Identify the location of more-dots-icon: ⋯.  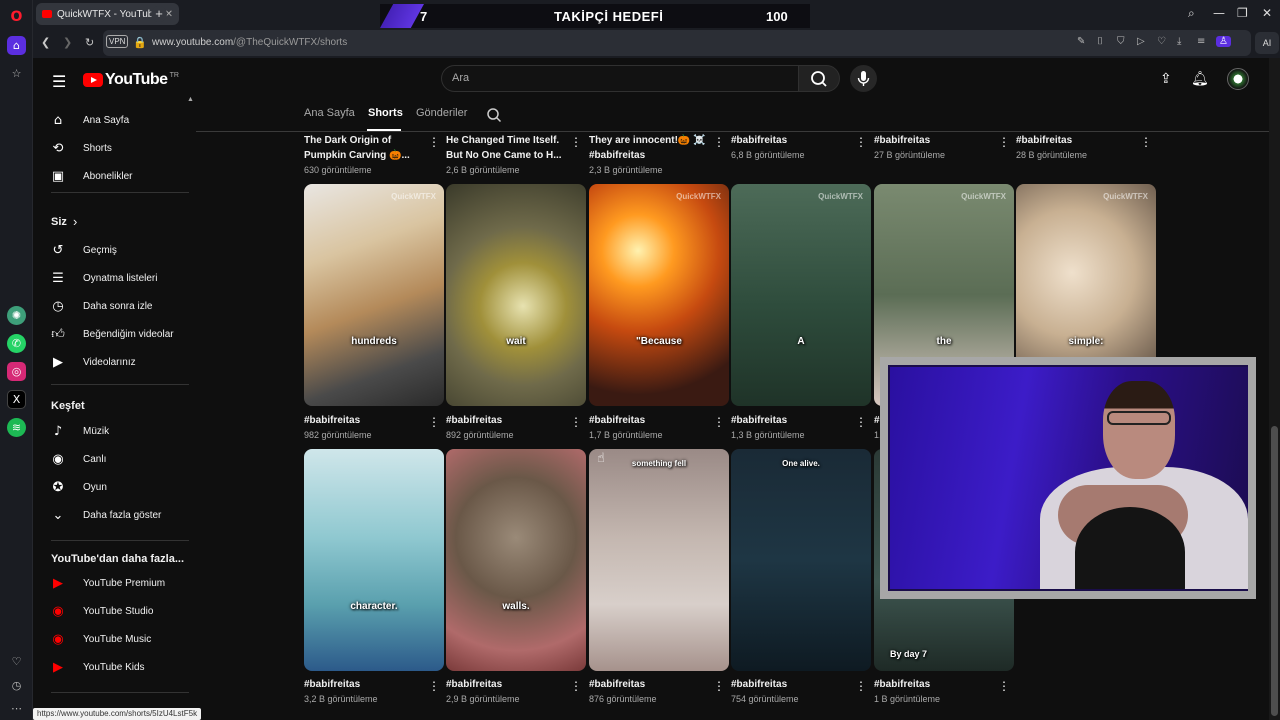
(16, 708).